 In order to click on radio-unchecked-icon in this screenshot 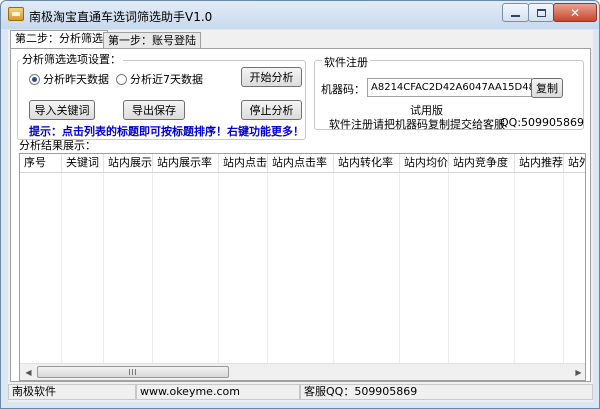, I will do `click(121, 79)`.